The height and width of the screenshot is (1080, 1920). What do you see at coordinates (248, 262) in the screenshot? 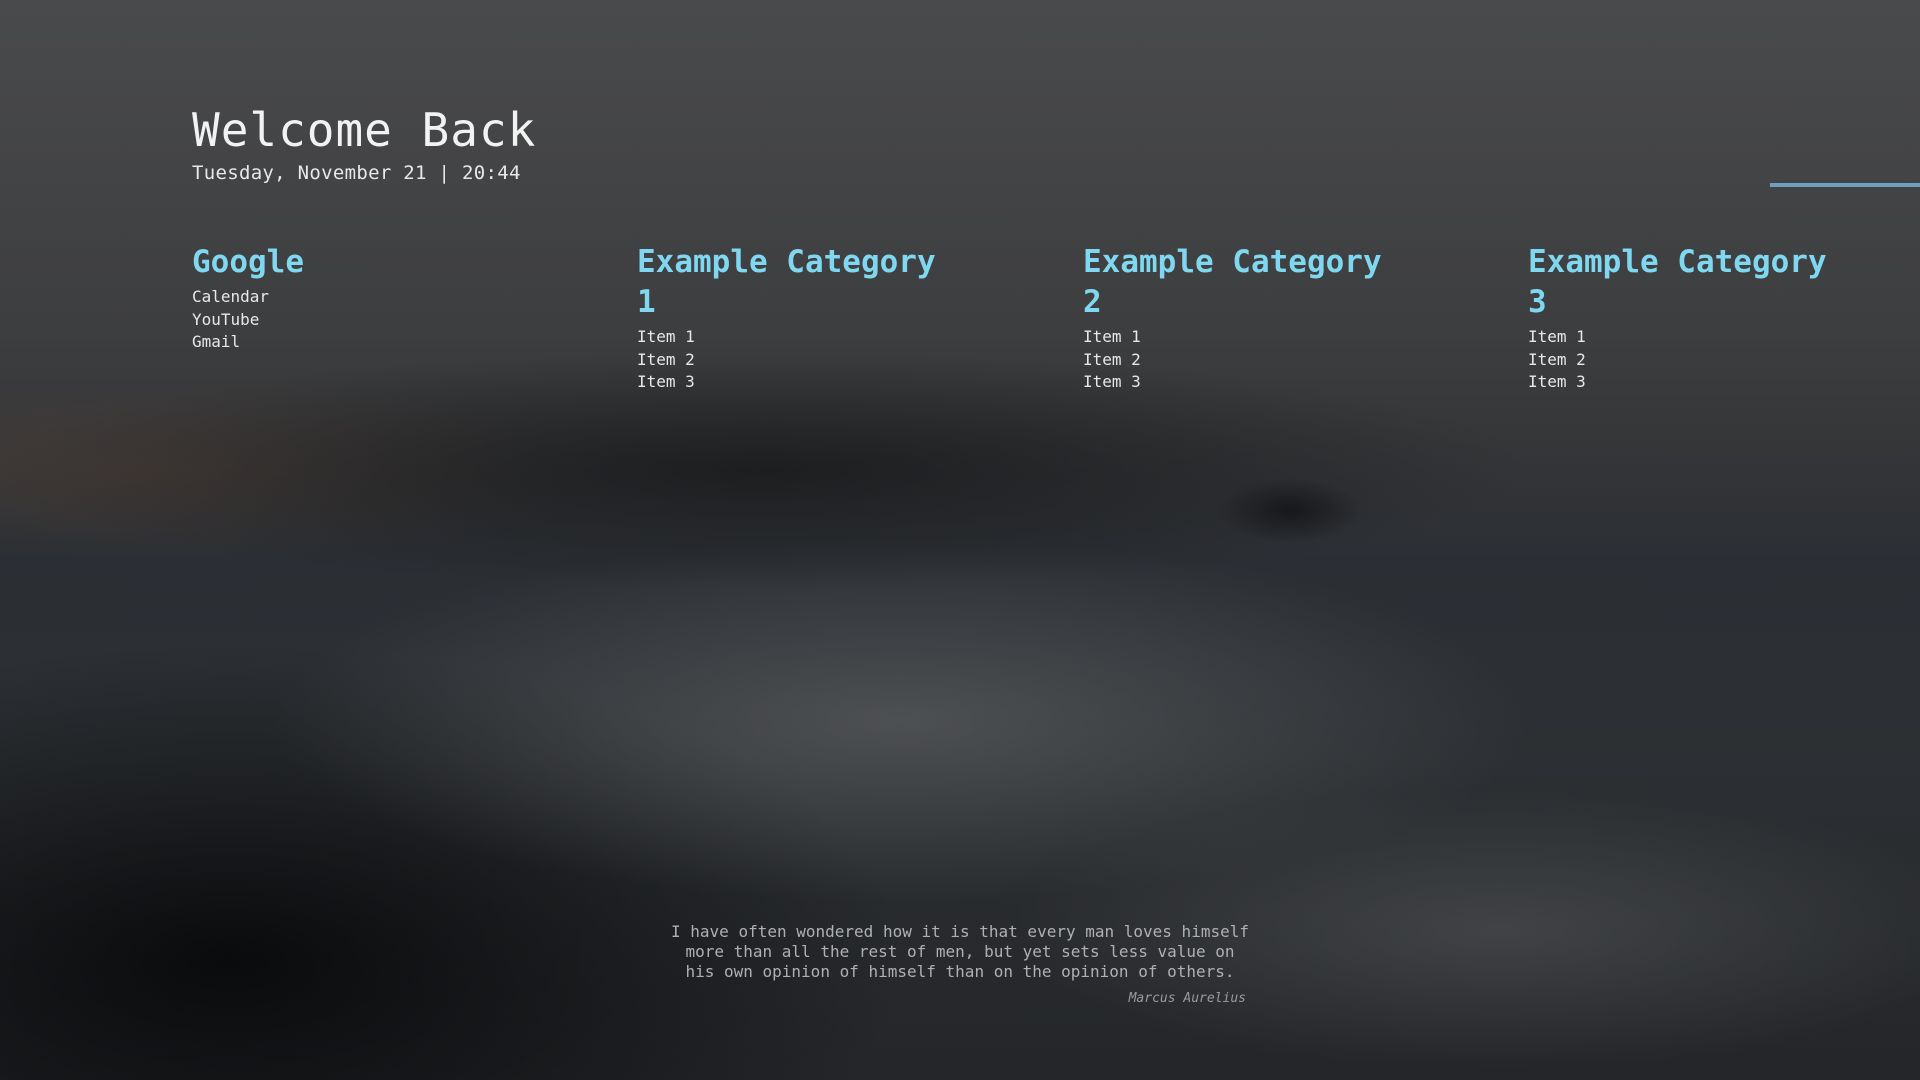
I see `category-title: Google` at bounding box center [248, 262].